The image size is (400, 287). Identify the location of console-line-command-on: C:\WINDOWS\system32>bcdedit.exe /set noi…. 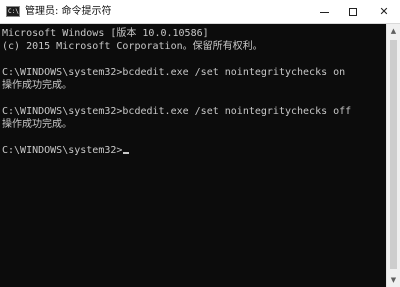
(174, 72).